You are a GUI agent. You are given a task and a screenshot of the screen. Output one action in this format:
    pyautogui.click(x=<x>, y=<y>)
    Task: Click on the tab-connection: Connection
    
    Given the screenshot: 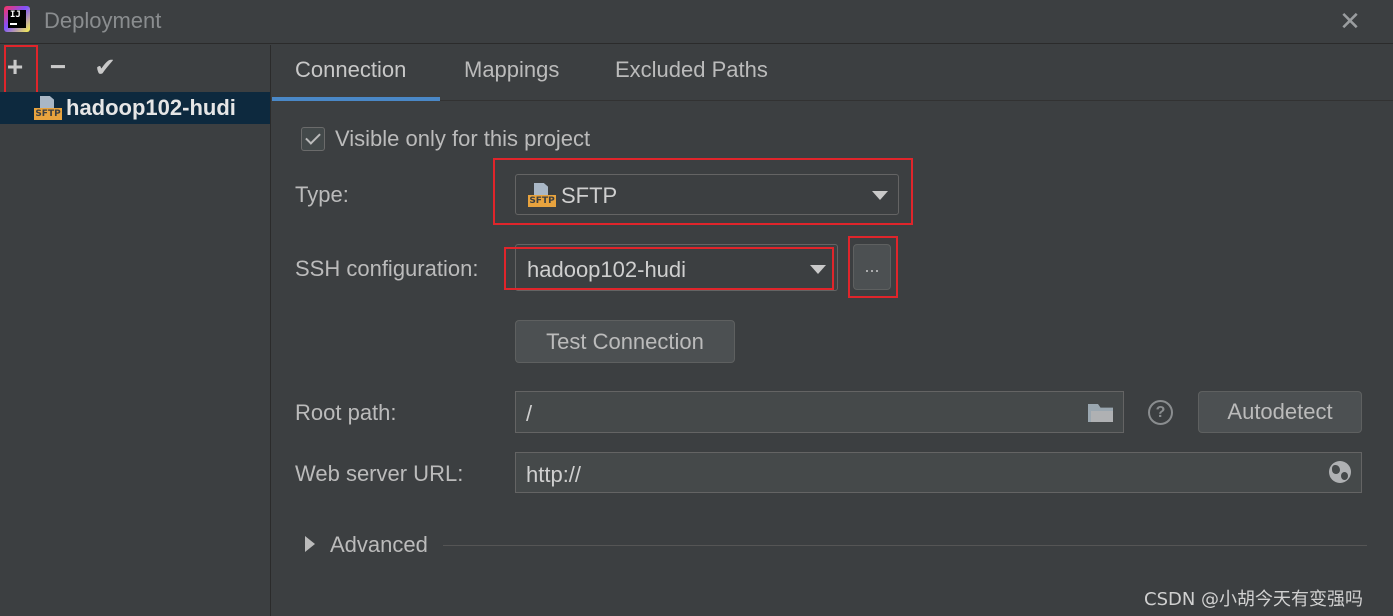 What is the action you would take?
    pyautogui.click(x=350, y=70)
    